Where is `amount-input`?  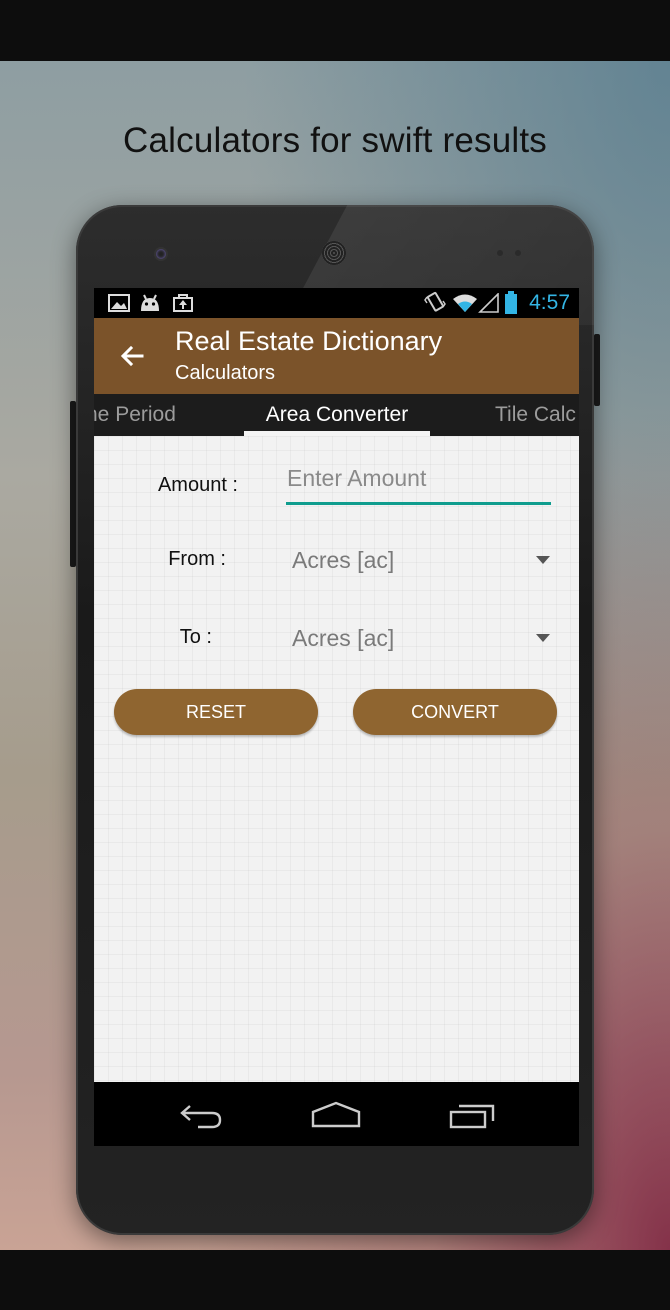 amount-input is located at coordinates (418, 482).